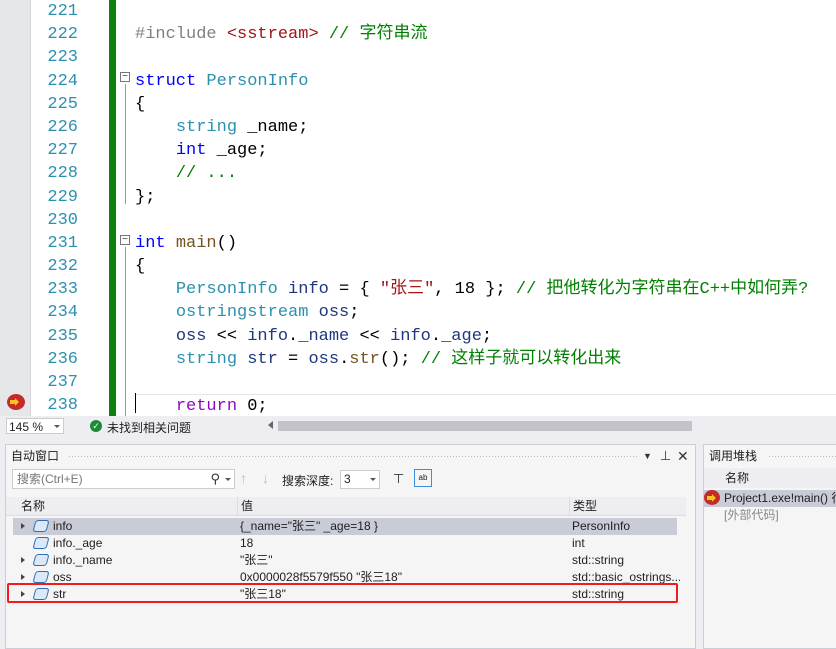 This screenshot has width=836, height=649. What do you see at coordinates (485, 81) in the screenshot?
I see `code-line: struct PersonInfo` at bounding box center [485, 81].